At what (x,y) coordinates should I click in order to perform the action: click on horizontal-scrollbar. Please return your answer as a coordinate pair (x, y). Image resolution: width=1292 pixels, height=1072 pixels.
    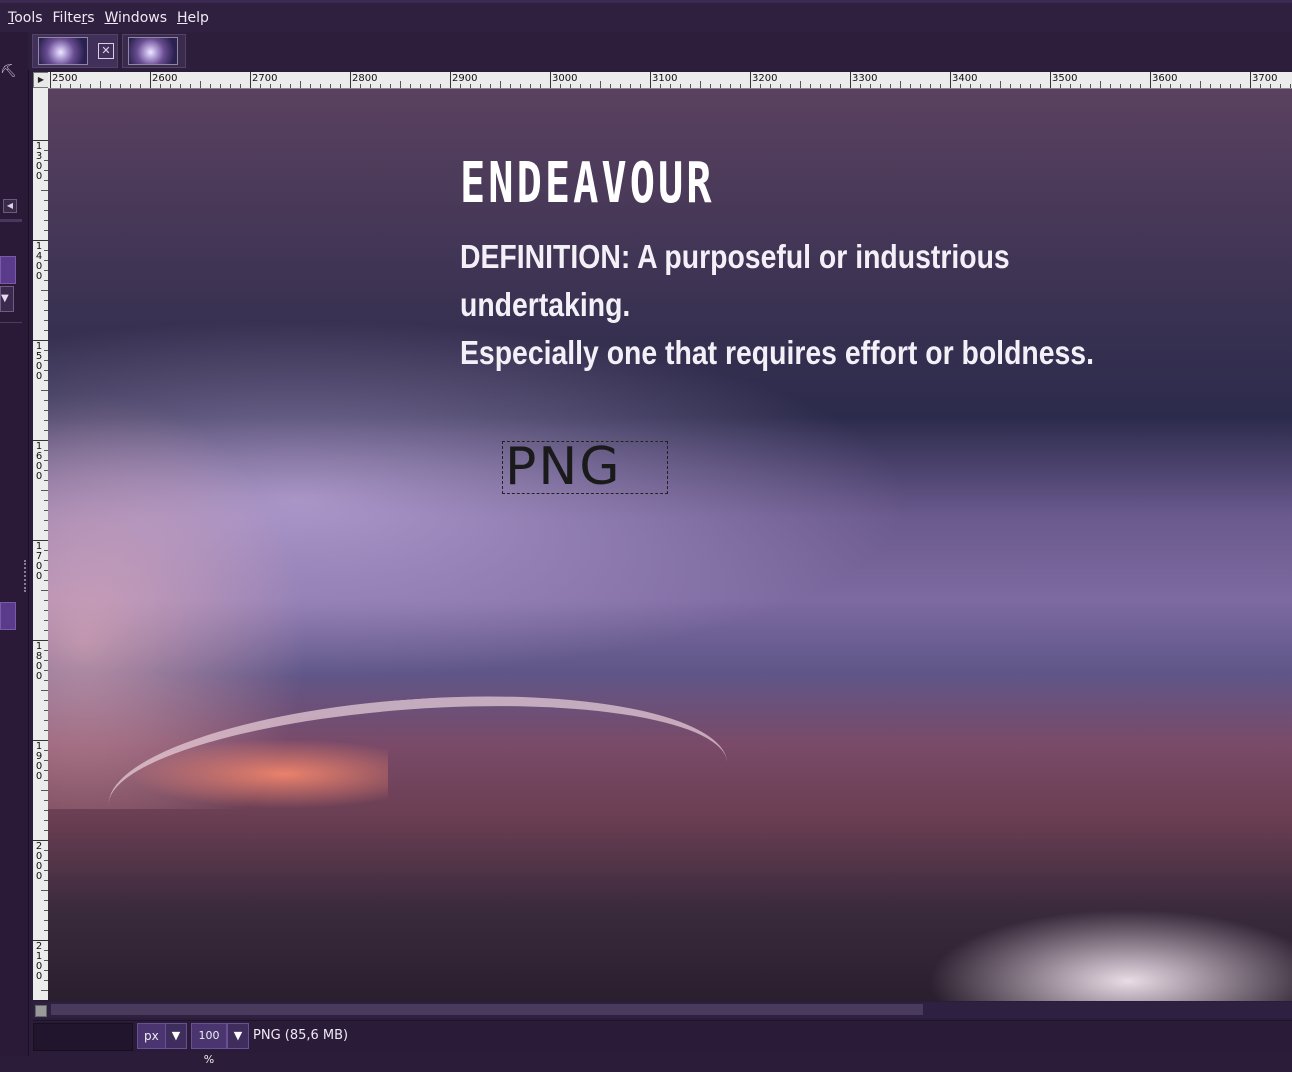
    Looking at the image, I should click on (662, 1010).